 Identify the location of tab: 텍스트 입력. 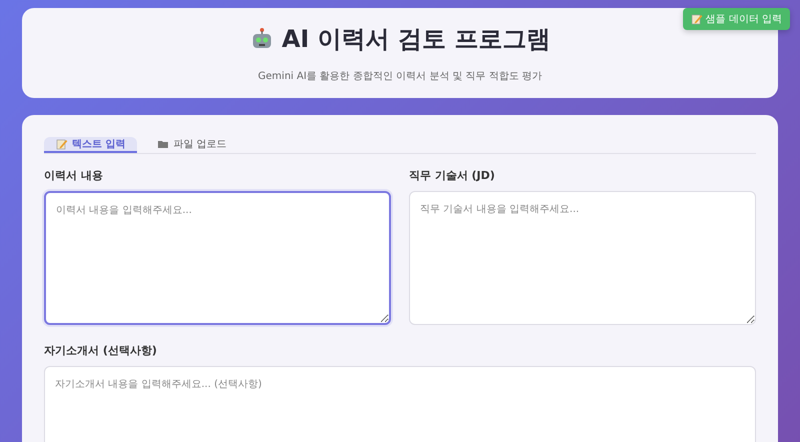
(91, 145).